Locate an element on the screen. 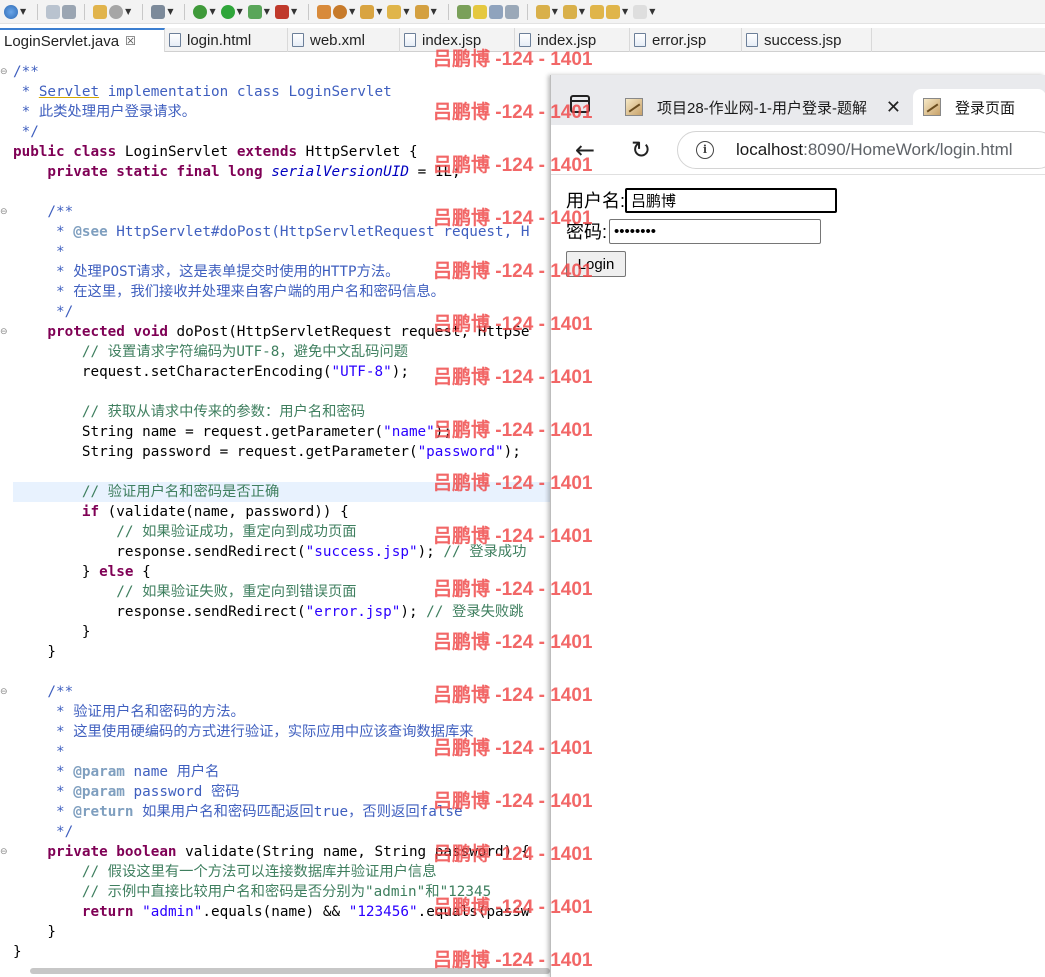  editor-tab-index-jsp-2: index.jsp is located at coordinates (572, 40).